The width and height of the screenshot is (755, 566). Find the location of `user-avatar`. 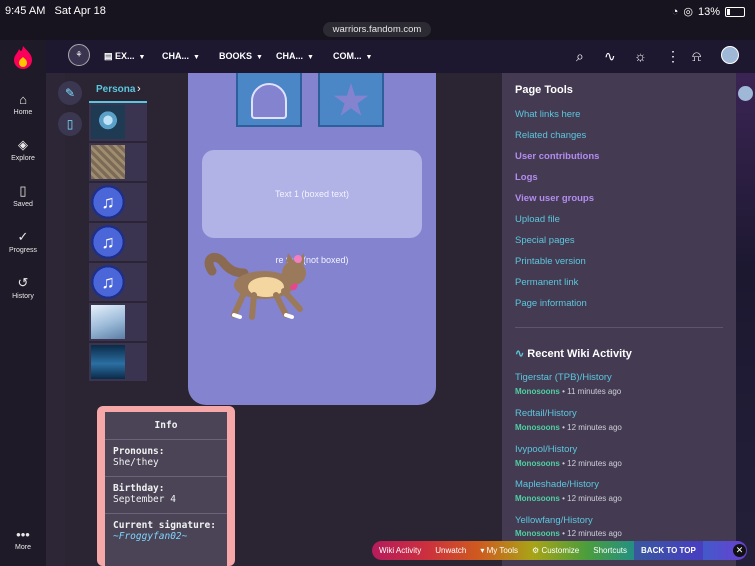

user-avatar is located at coordinates (730, 55).